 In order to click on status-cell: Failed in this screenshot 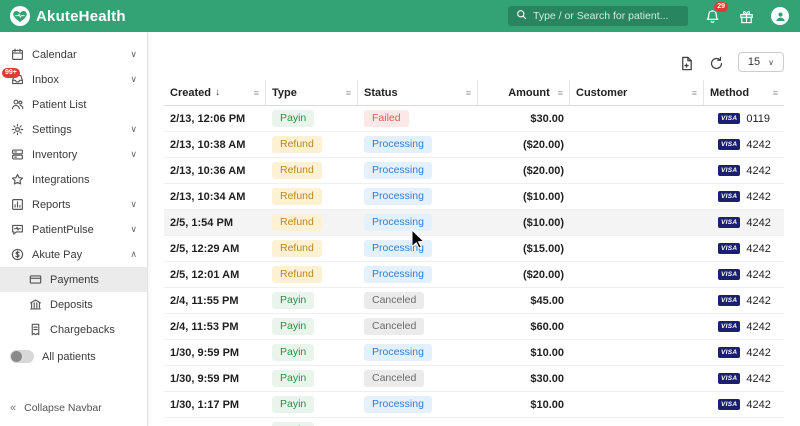, I will do `click(418, 118)`.